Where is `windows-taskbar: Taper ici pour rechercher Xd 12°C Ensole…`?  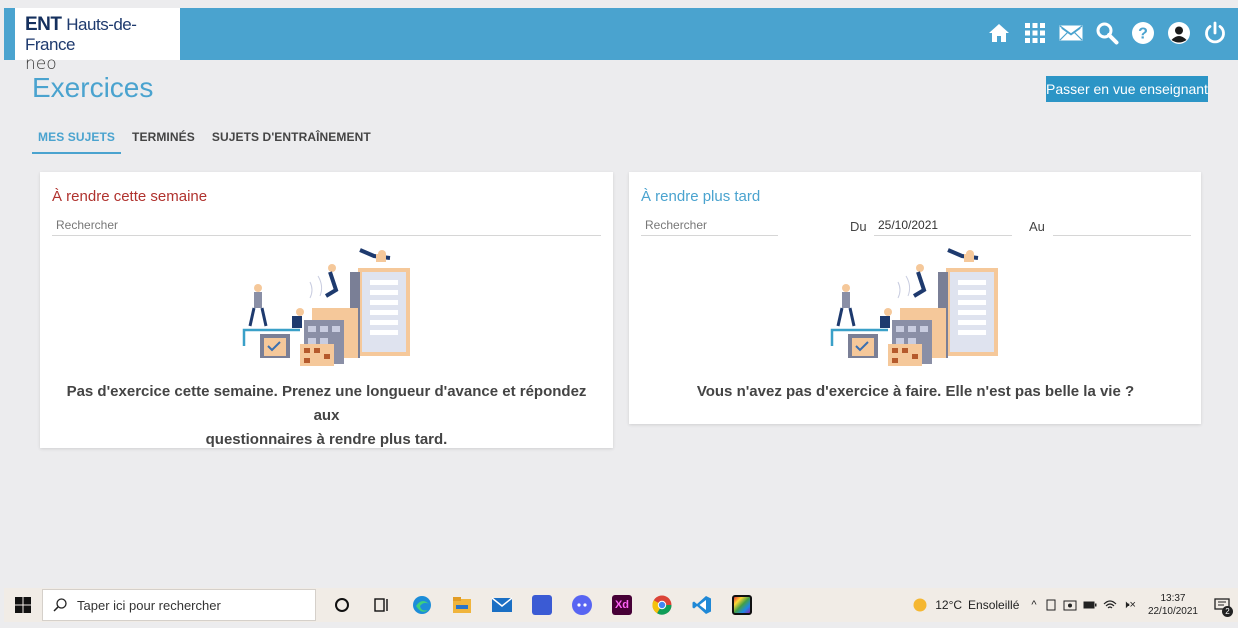 windows-taskbar: Taper ici pour rechercher Xd 12°C Ensole… is located at coordinates (621, 605).